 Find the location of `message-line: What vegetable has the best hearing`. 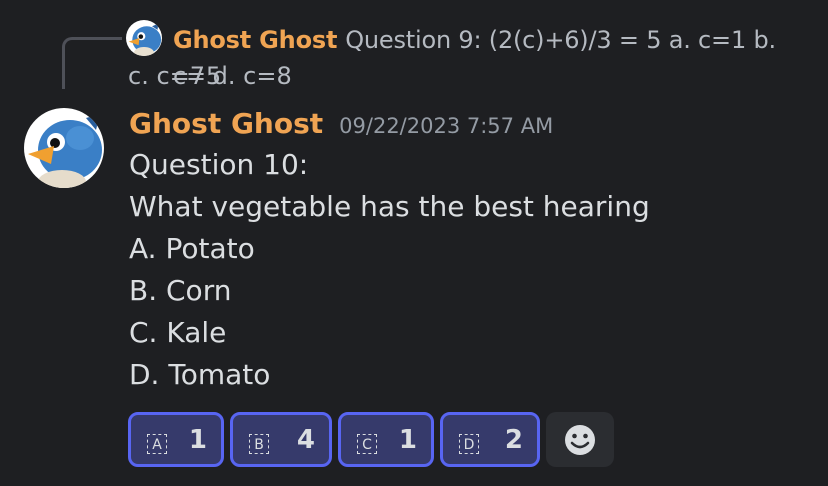

message-line: What vegetable has the best hearing is located at coordinates (389, 206).